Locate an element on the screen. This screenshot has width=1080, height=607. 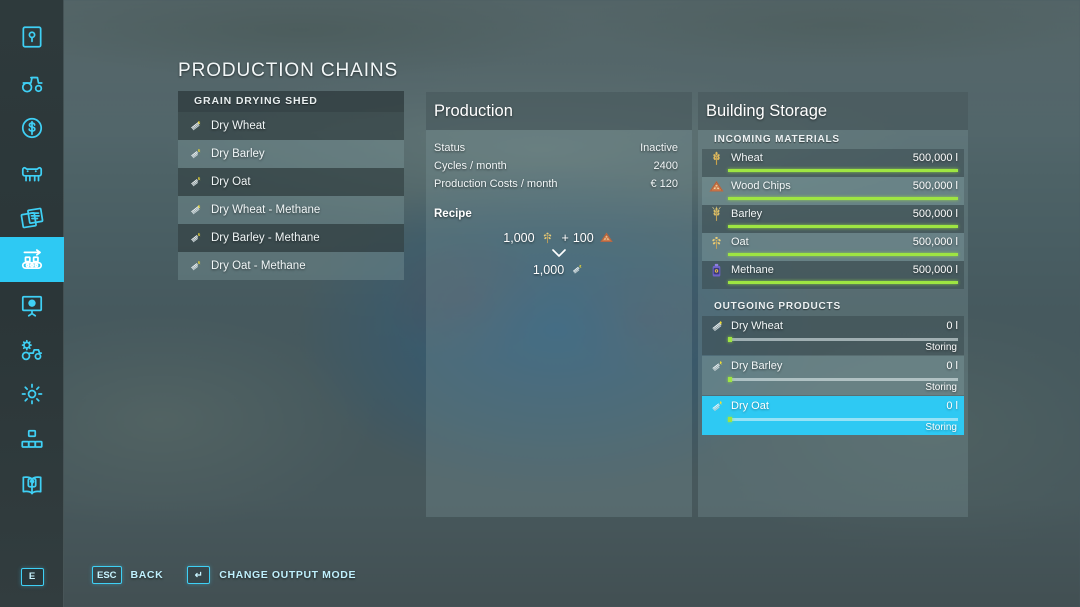
production-chains-icon is located at coordinates (32, 258).